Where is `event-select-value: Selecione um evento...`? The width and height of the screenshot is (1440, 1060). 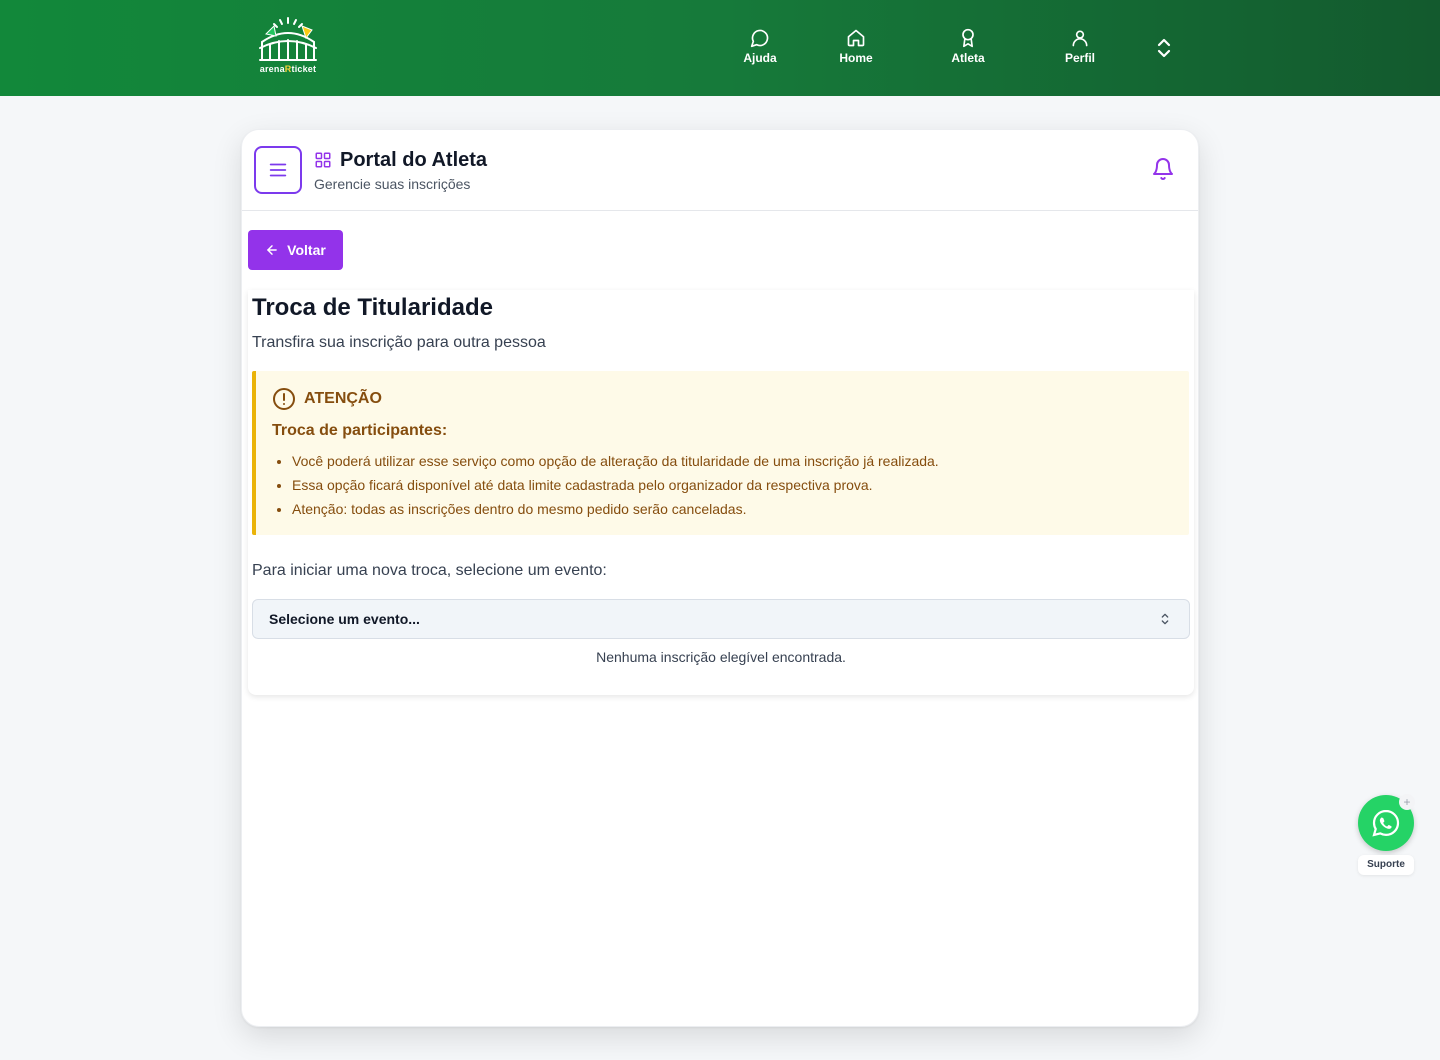
event-select-value: Selecione um evento... is located at coordinates (344, 619).